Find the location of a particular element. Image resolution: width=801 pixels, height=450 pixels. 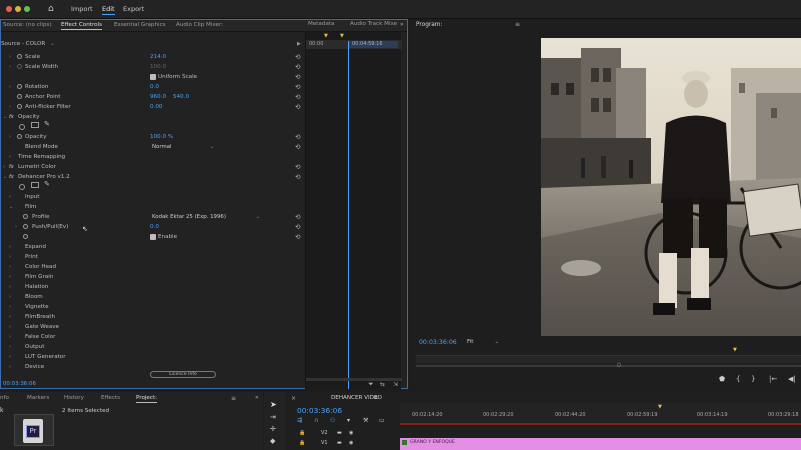

selection-tool-icon: ➤ is located at coordinates (273, 404).